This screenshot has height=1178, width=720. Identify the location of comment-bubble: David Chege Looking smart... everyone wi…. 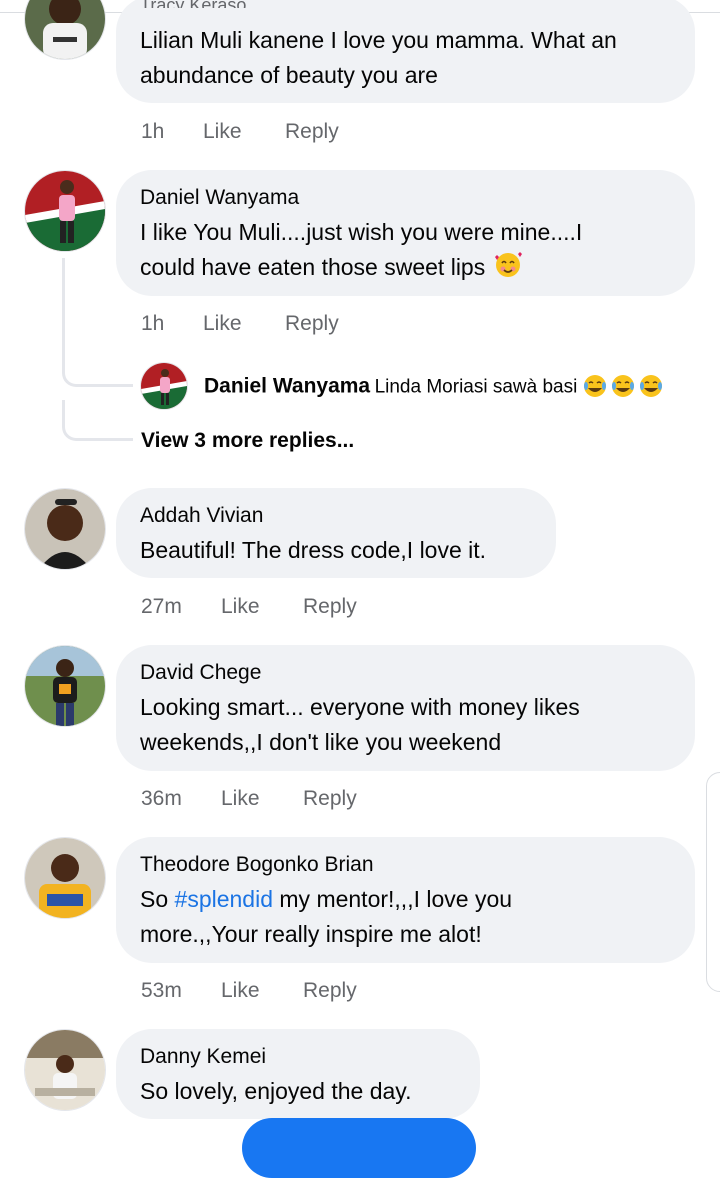
(405, 708).